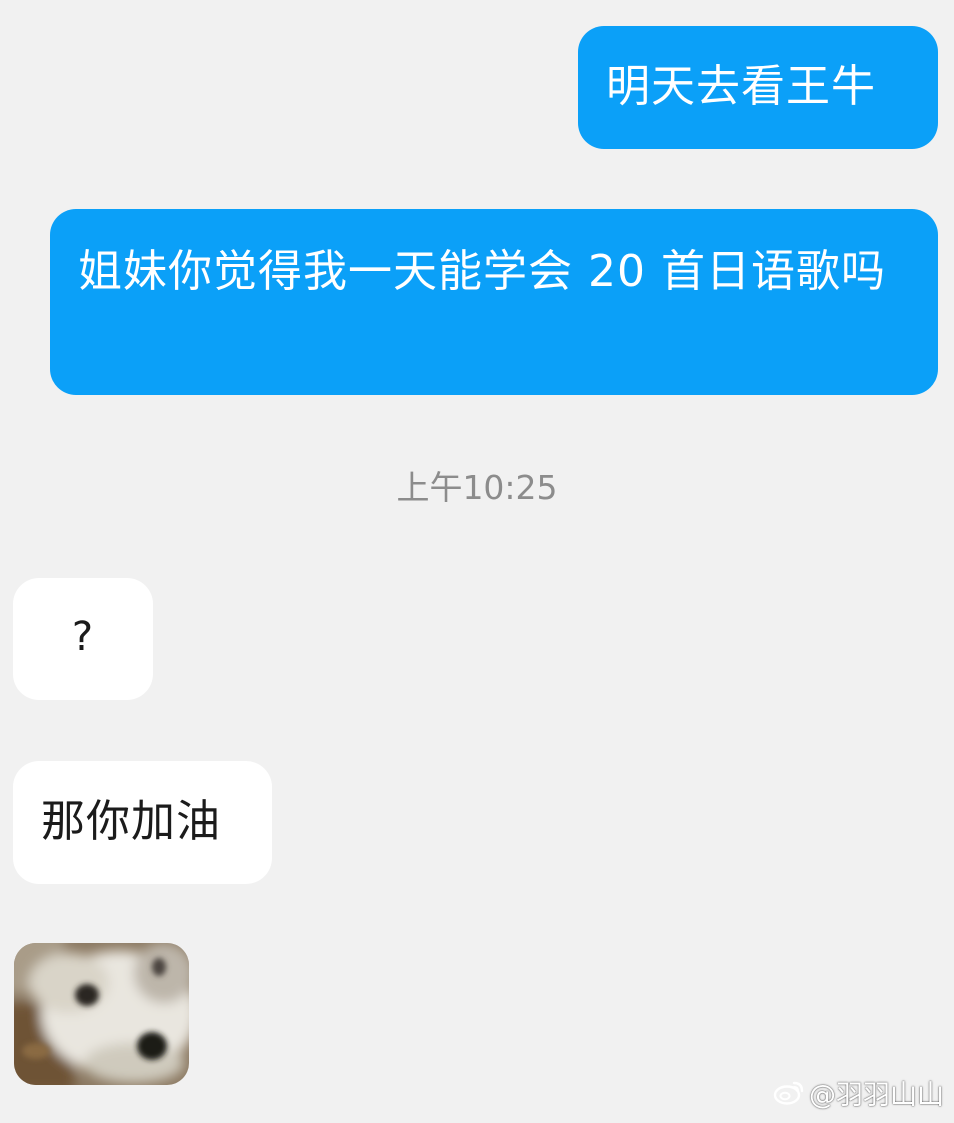 The width and height of the screenshot is (954, 1123). I want to click on dog-face-sticker-image, so click(101, 1014).